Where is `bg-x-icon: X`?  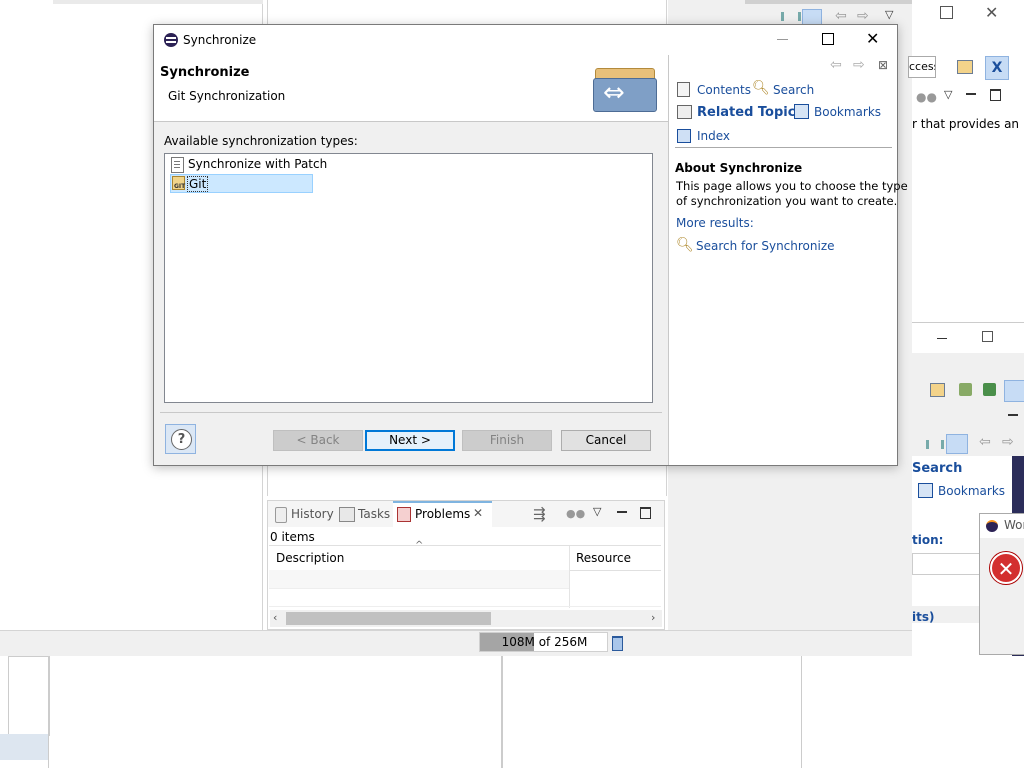 bg-x-icon: X is located at coordinates (997, 68).